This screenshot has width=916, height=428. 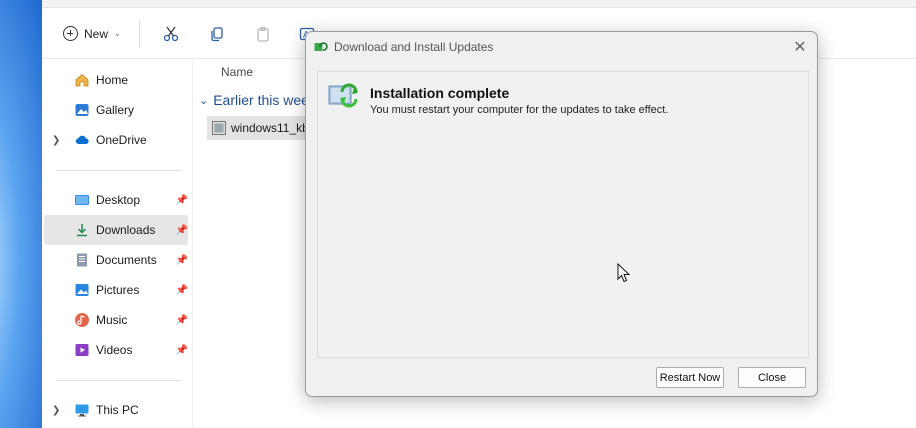 I want to click on new-button: New ⌄, so click(x=92, y=34).